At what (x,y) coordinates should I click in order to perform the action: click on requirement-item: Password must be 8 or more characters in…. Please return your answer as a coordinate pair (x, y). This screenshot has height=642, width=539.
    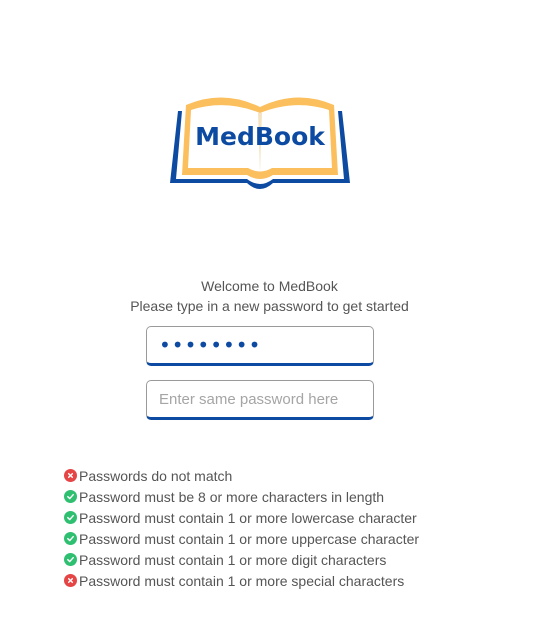
    Looking at the image, I should click on (294, 496).